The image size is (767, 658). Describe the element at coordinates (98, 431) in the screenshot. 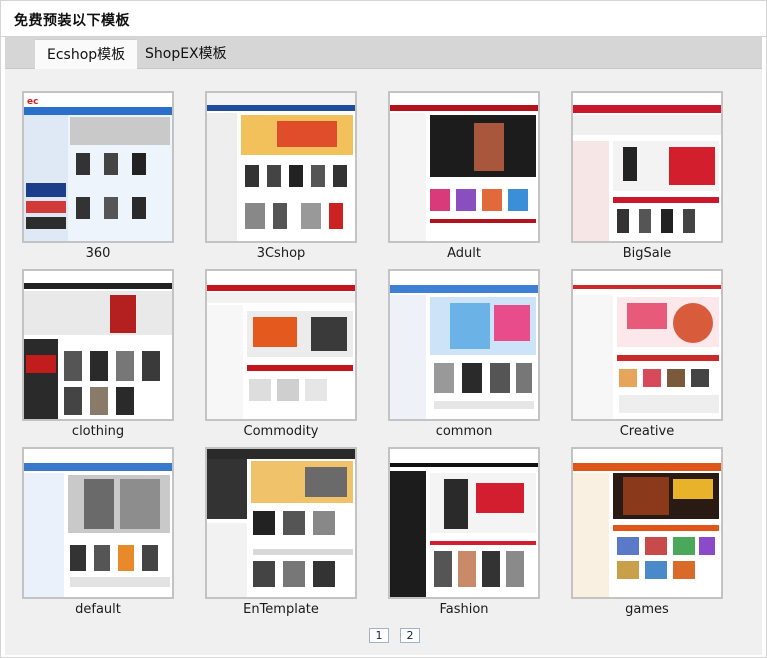

I see `template-name: clothing` at that location.